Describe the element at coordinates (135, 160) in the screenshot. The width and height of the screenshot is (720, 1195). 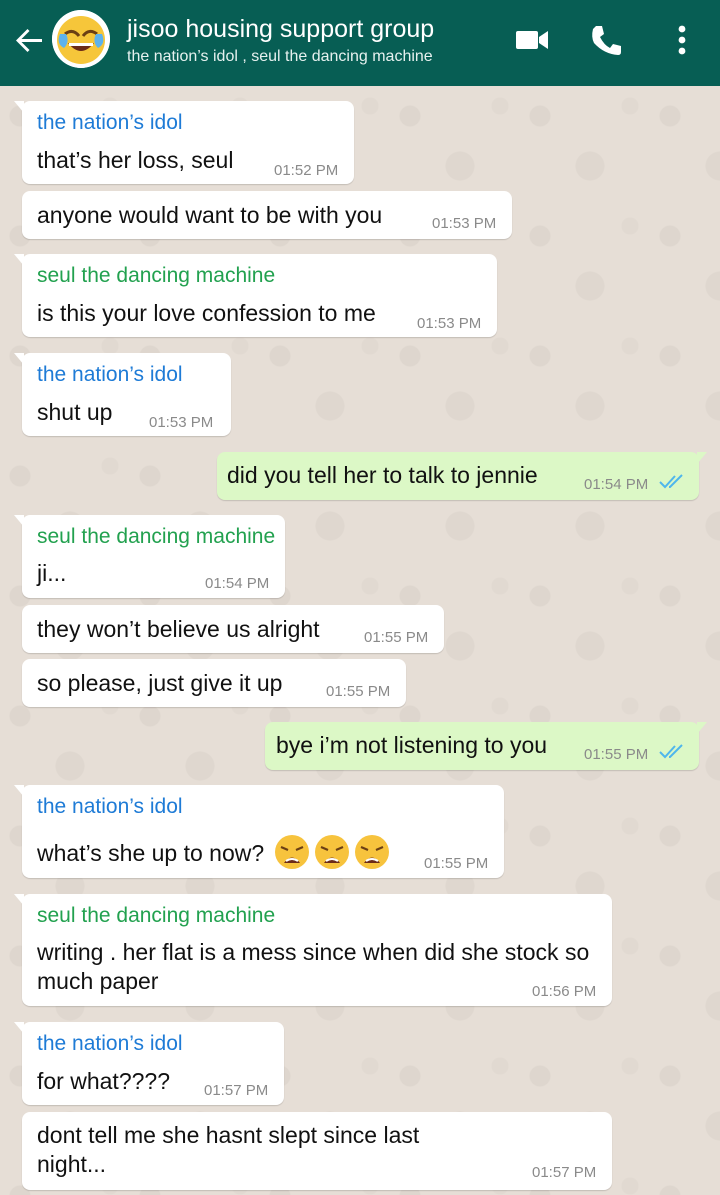
I see `message-text: that’s her loss, seul` at that location.